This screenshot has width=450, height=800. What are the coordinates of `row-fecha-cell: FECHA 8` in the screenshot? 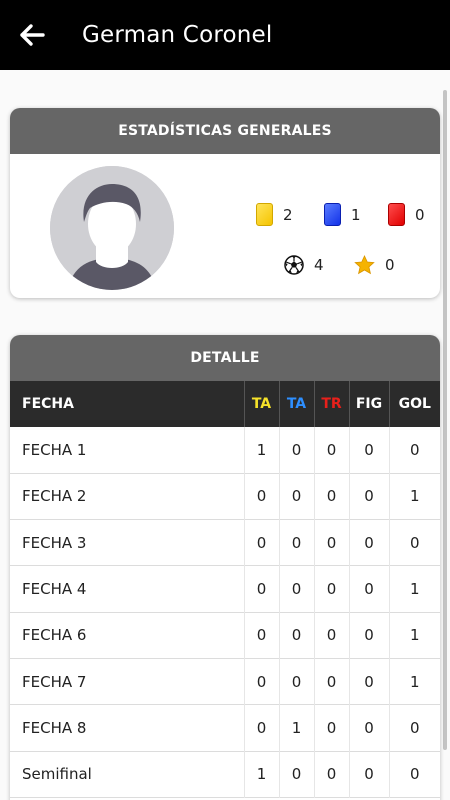 It's located at (54, 727).